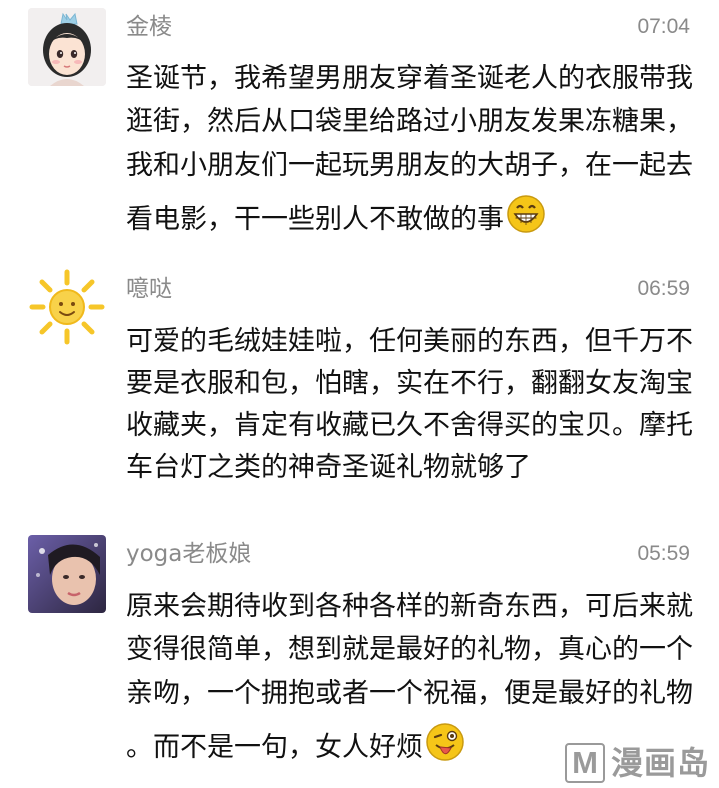 Image resolution: width=719 pixels, height=788 pixels. What do you see at coordinates (149, 289) in the screenshot?
I see `comment-author: 噫哒` at bounding box center [149, 289].